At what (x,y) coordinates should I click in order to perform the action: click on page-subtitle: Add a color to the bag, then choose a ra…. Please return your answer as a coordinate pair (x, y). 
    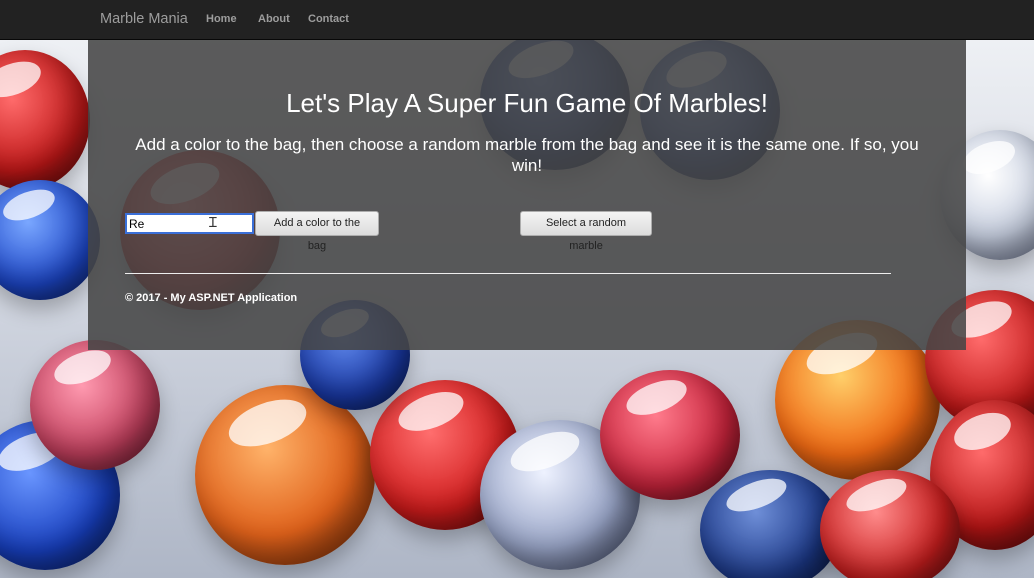
    Looking at the image, I should click on (527, 155).